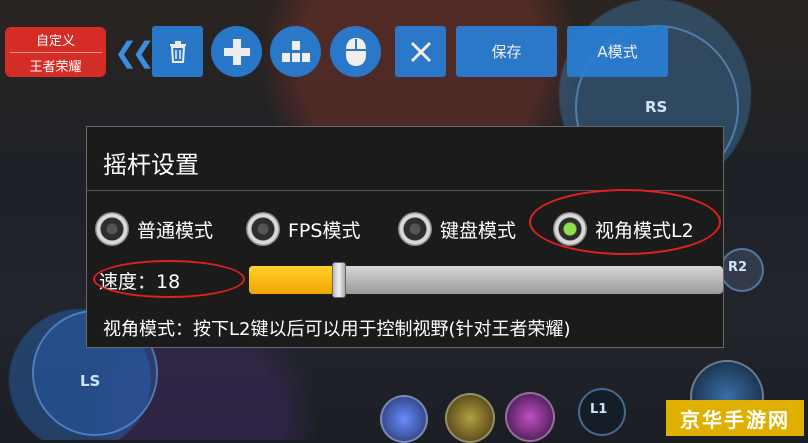  What do you see at coordinates (478, 230) in the screenshot?
I see `radio-label: 键盘模式` at bounding box center [478, 230].